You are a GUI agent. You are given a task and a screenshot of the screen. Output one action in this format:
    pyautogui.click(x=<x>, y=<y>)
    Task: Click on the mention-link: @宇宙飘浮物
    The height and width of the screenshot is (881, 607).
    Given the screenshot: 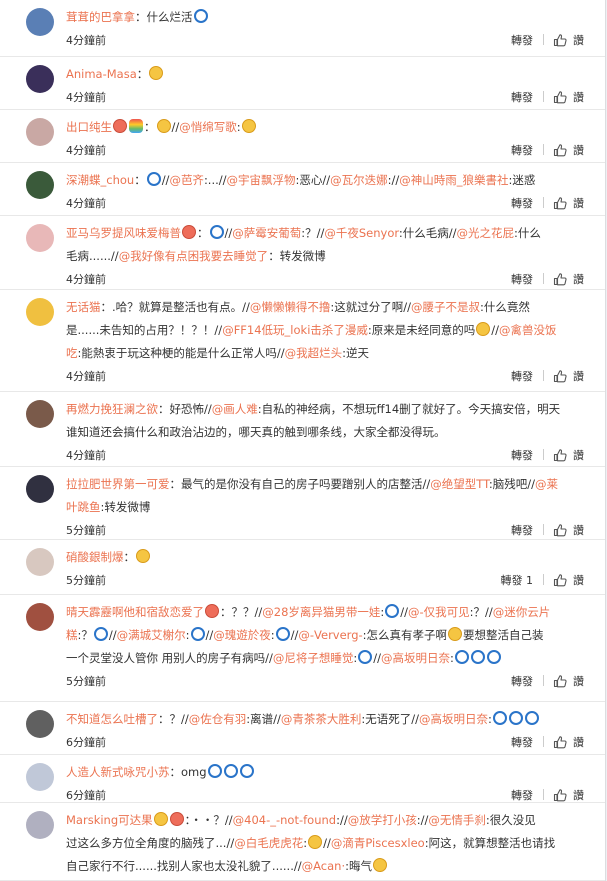 What is the action you would take?
    pyautogui.click(x=261, y=180)
    